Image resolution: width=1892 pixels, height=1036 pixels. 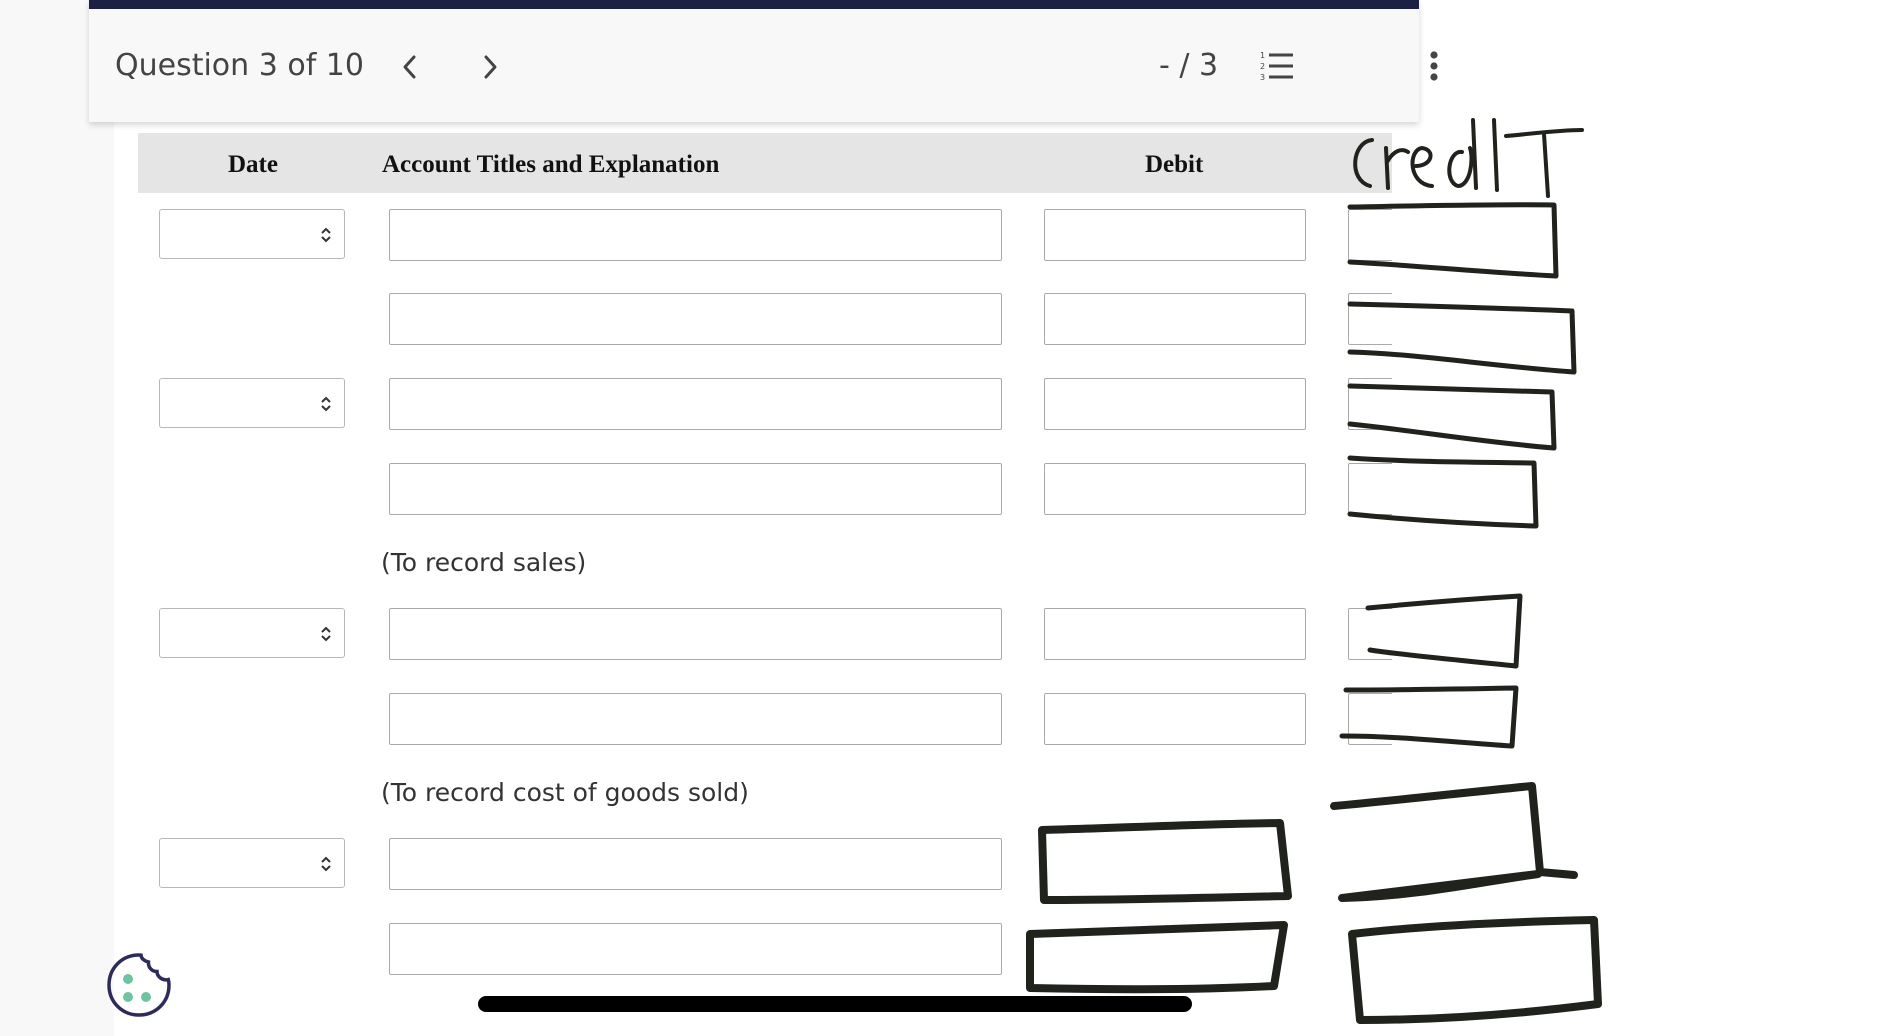 I want to click on numbered-list-icon: 1 2 3, so click(x=1276, y=66).